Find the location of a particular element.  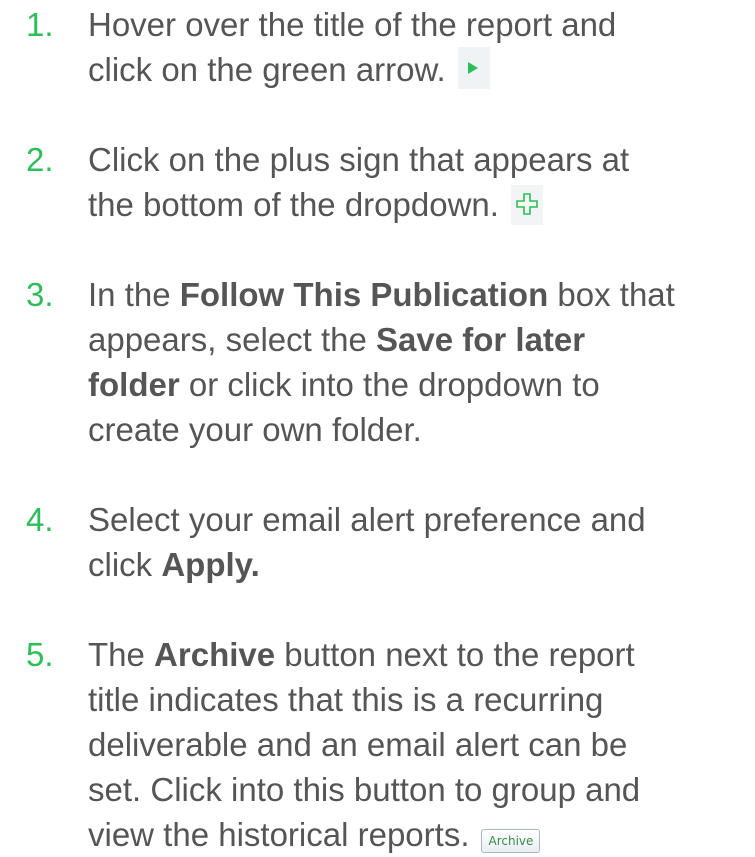

step-line: click on the green arrow. is located at coordinates (267, 69).